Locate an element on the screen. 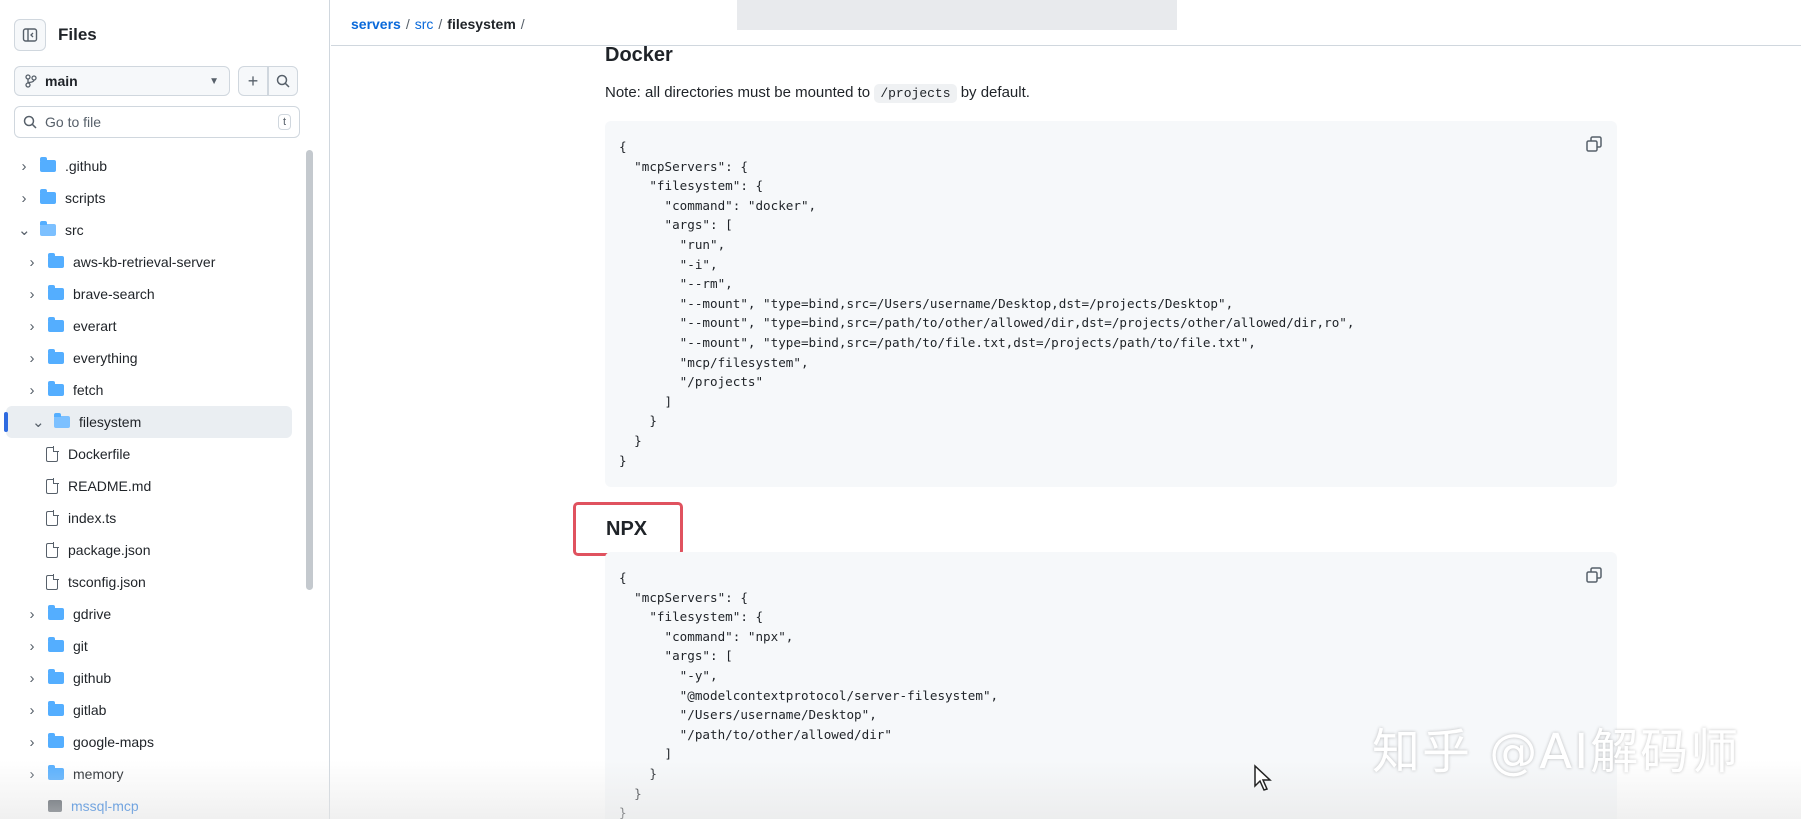 This screenshot has width=1801, height=819. tree-folder-item: › aws-kb-retrieval-server is located at coordinates (150, 262).